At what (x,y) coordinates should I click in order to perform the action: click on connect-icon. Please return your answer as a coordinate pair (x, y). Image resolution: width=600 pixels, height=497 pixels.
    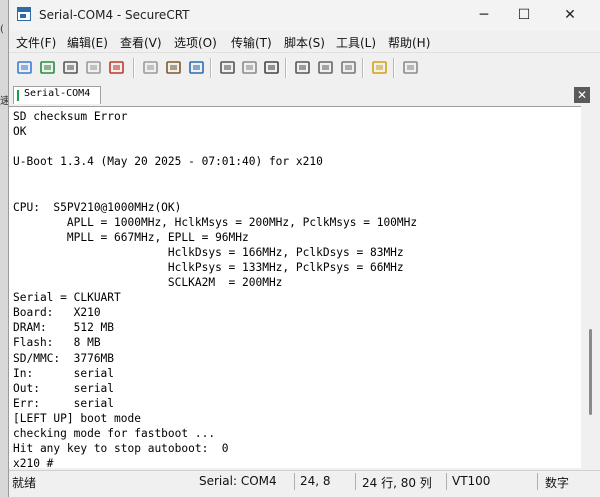
    Looking at the image, I should click on (25, 68).